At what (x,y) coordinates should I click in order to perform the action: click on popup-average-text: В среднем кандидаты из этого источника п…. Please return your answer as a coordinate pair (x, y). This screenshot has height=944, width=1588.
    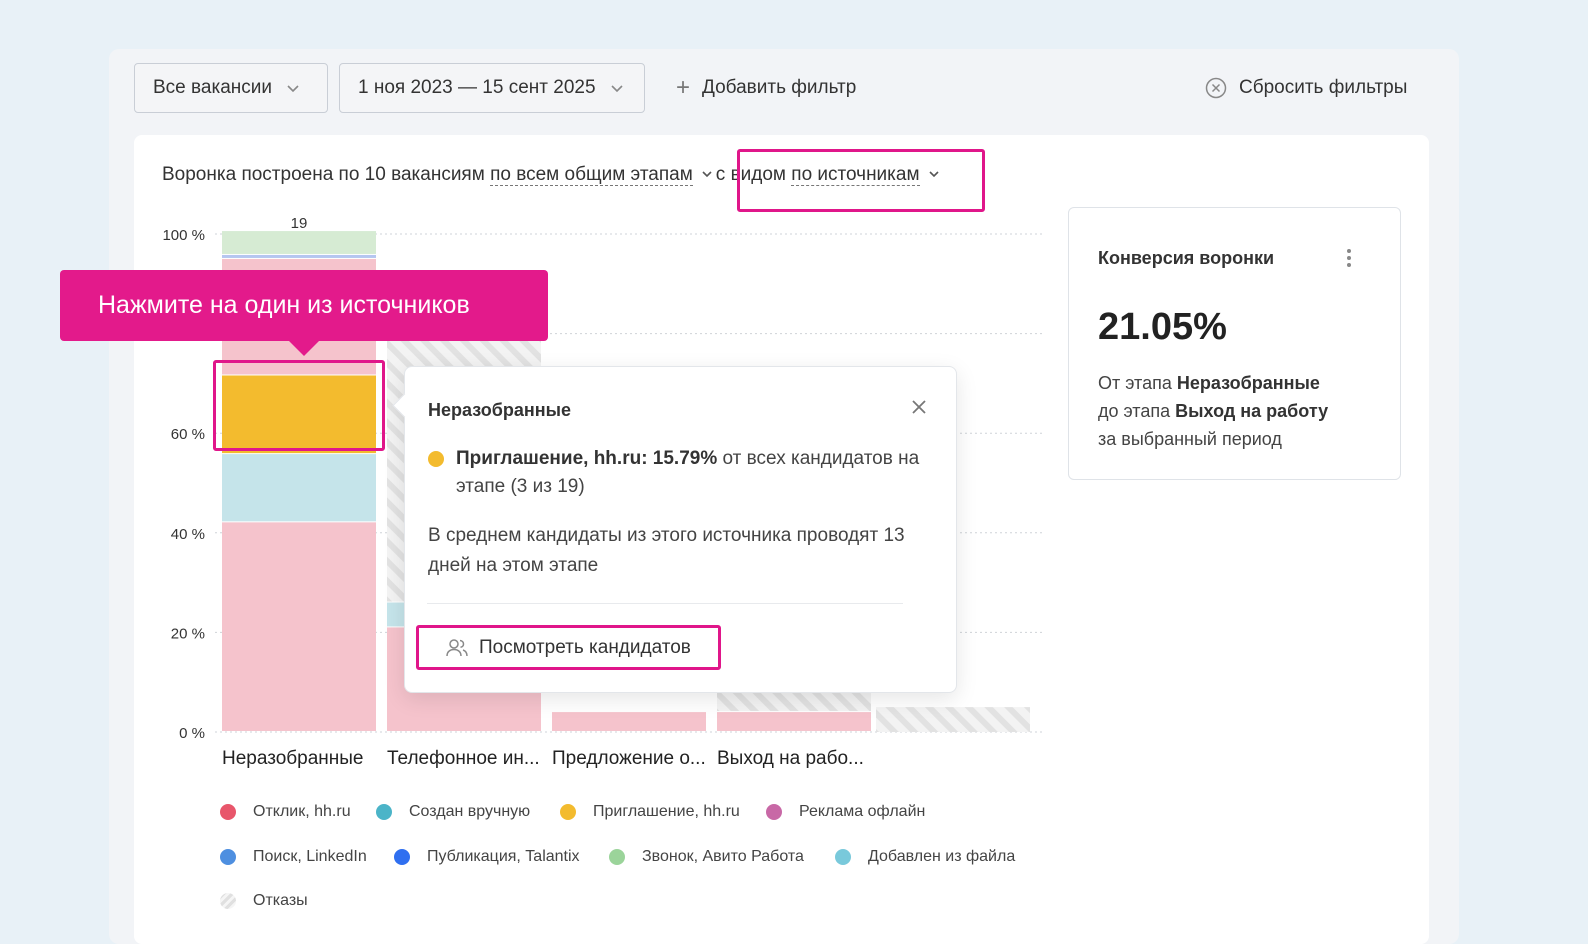
    Looking at the image, I should click on (666, 550).